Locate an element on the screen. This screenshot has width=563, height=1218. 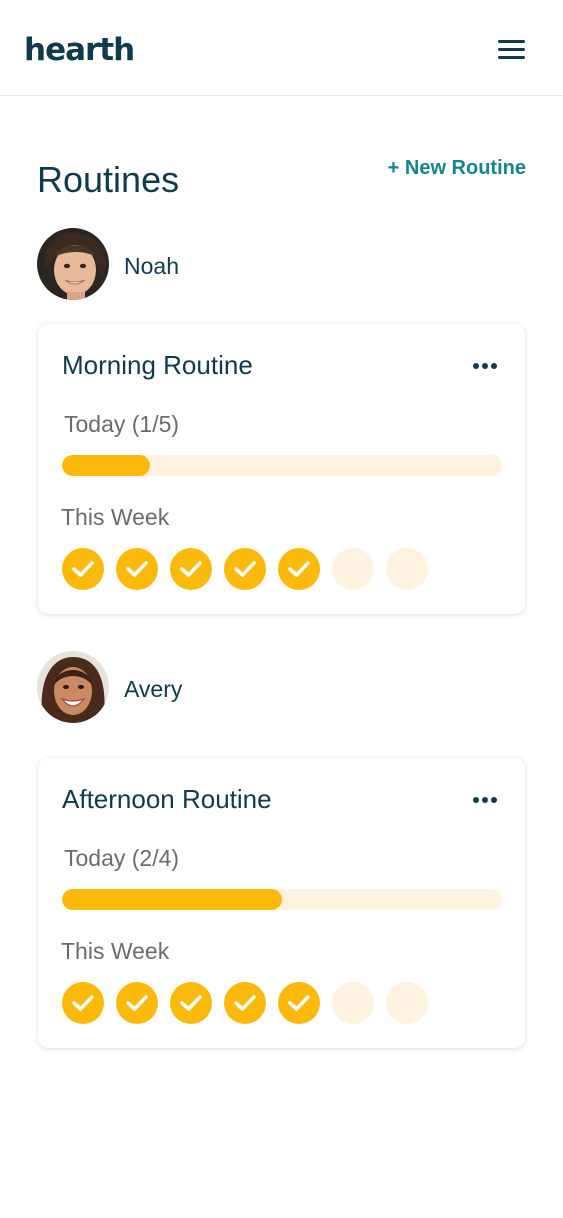
hearth-logo: hearth is located at coordinates (79, 50).